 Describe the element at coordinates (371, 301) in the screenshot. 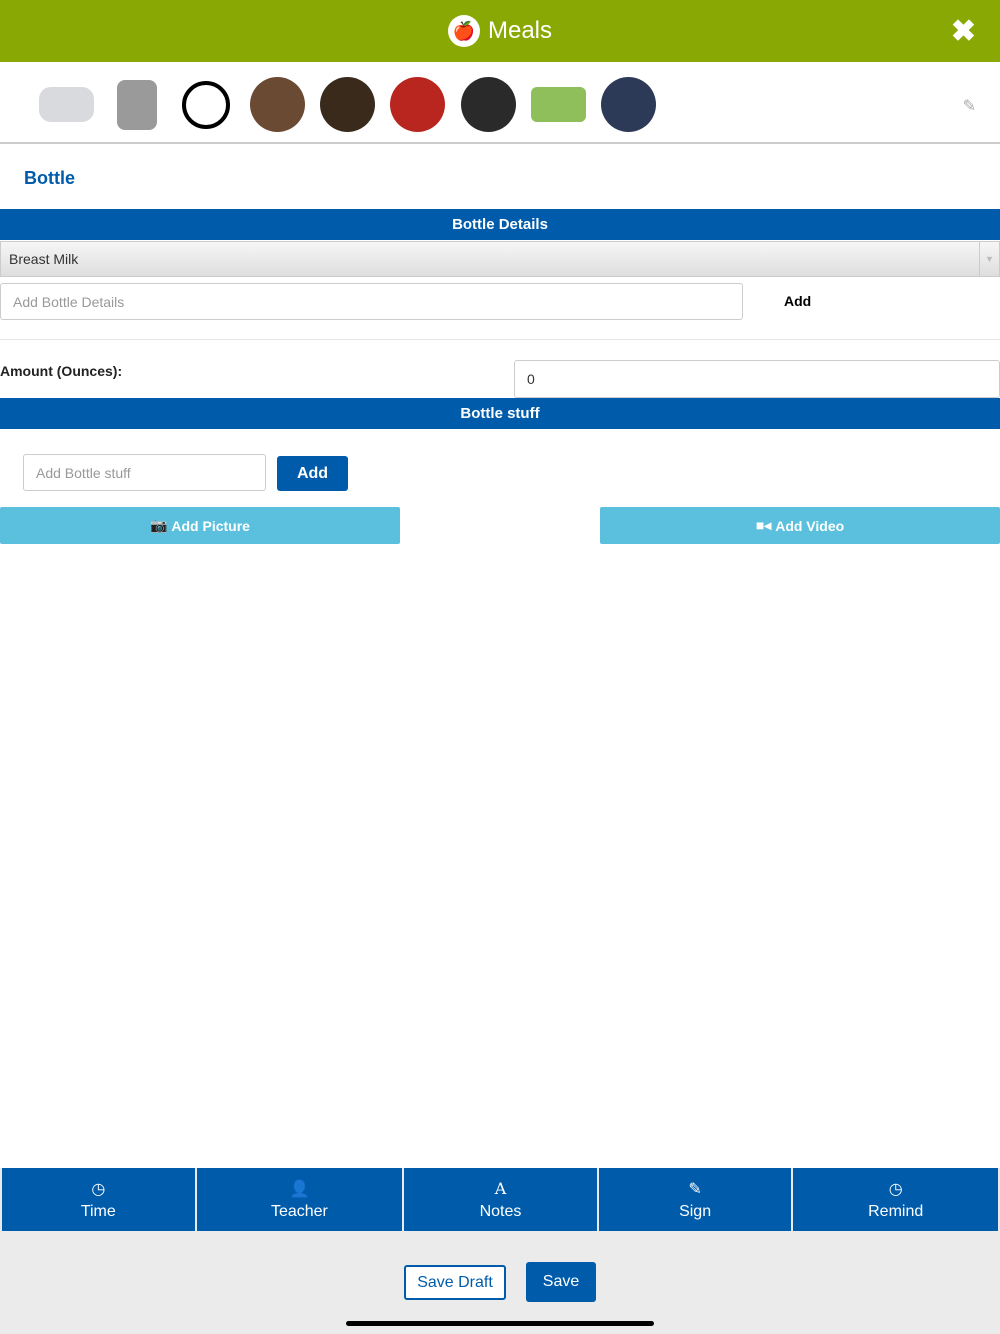

I see `bottle-details-input: Add Bottle Details` at that location.